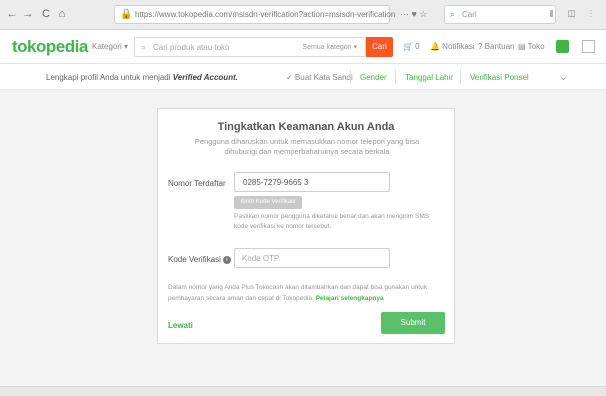 This screenshot has width=606, height=396. Describe the element at coordinates (126, 14) in the screenshot. I see `lock-icon: 🔒` at that location.